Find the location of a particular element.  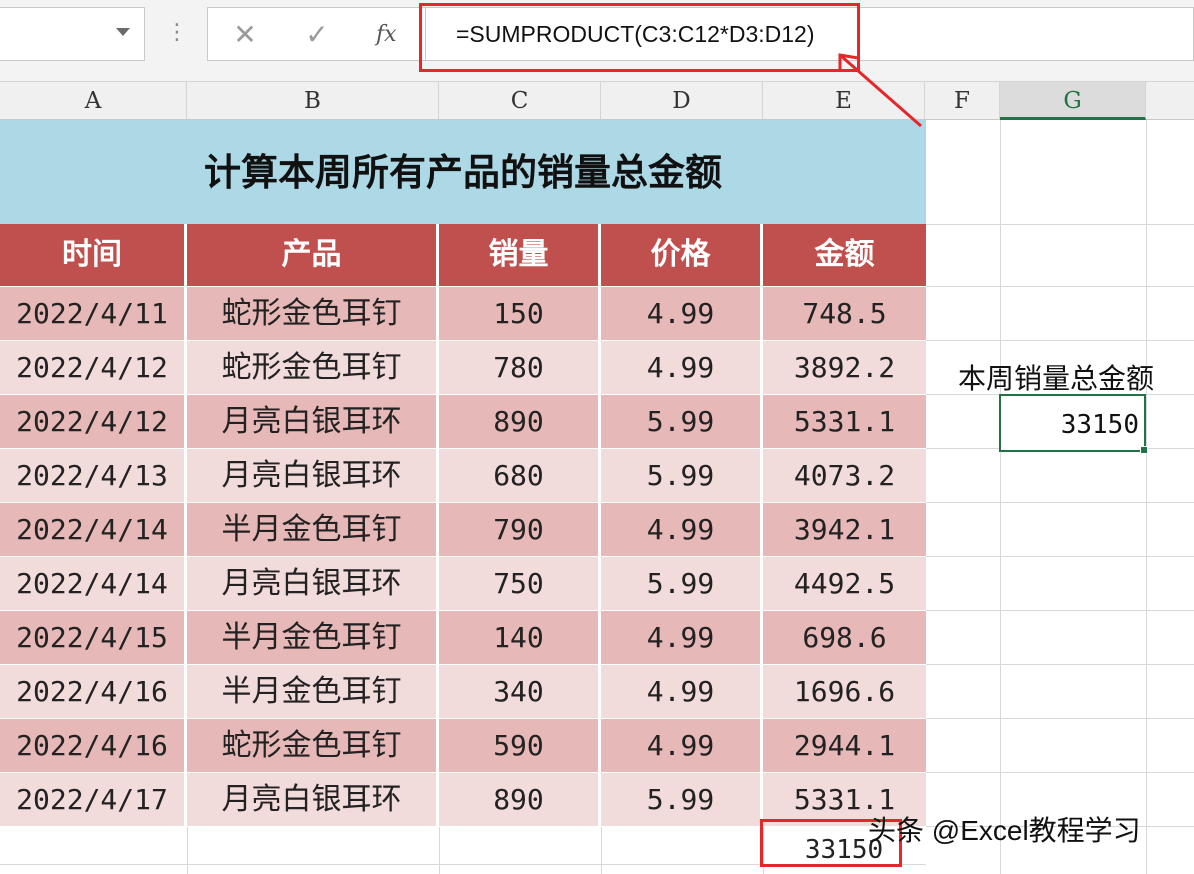

name-box is located at coordinates (72, 34).